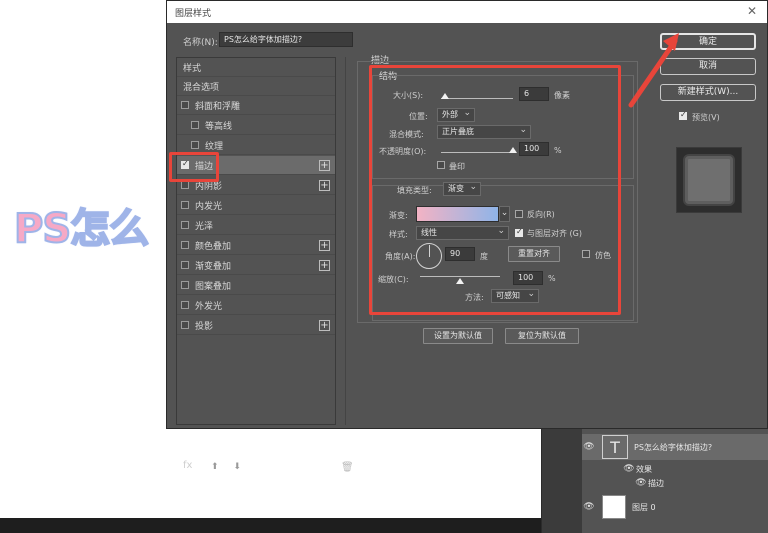  Describe the element at coordinates (345, 241) in the screenshot. I see `divider` at that location.